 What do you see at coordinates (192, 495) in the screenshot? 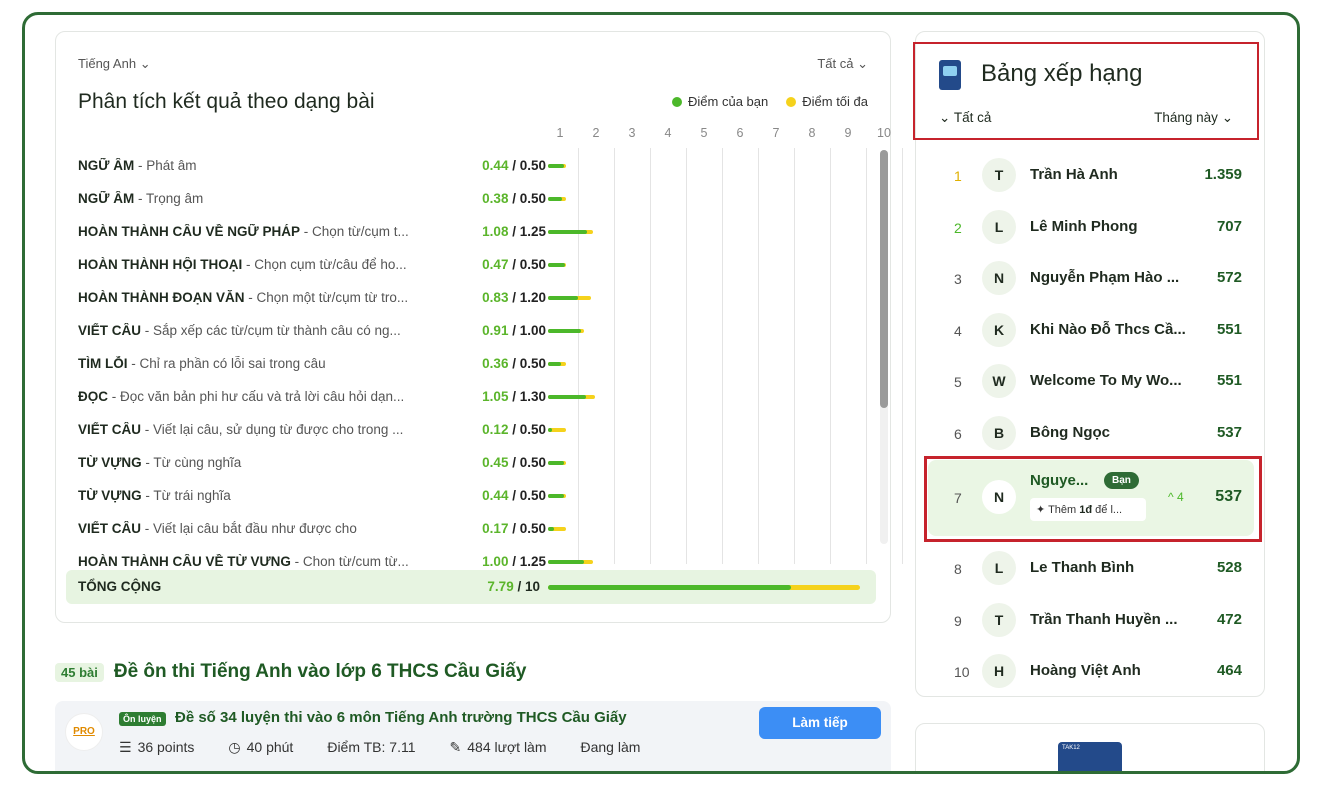
I see `row-desc: Từ trái nghĩa` at bounding box center [192, 495].